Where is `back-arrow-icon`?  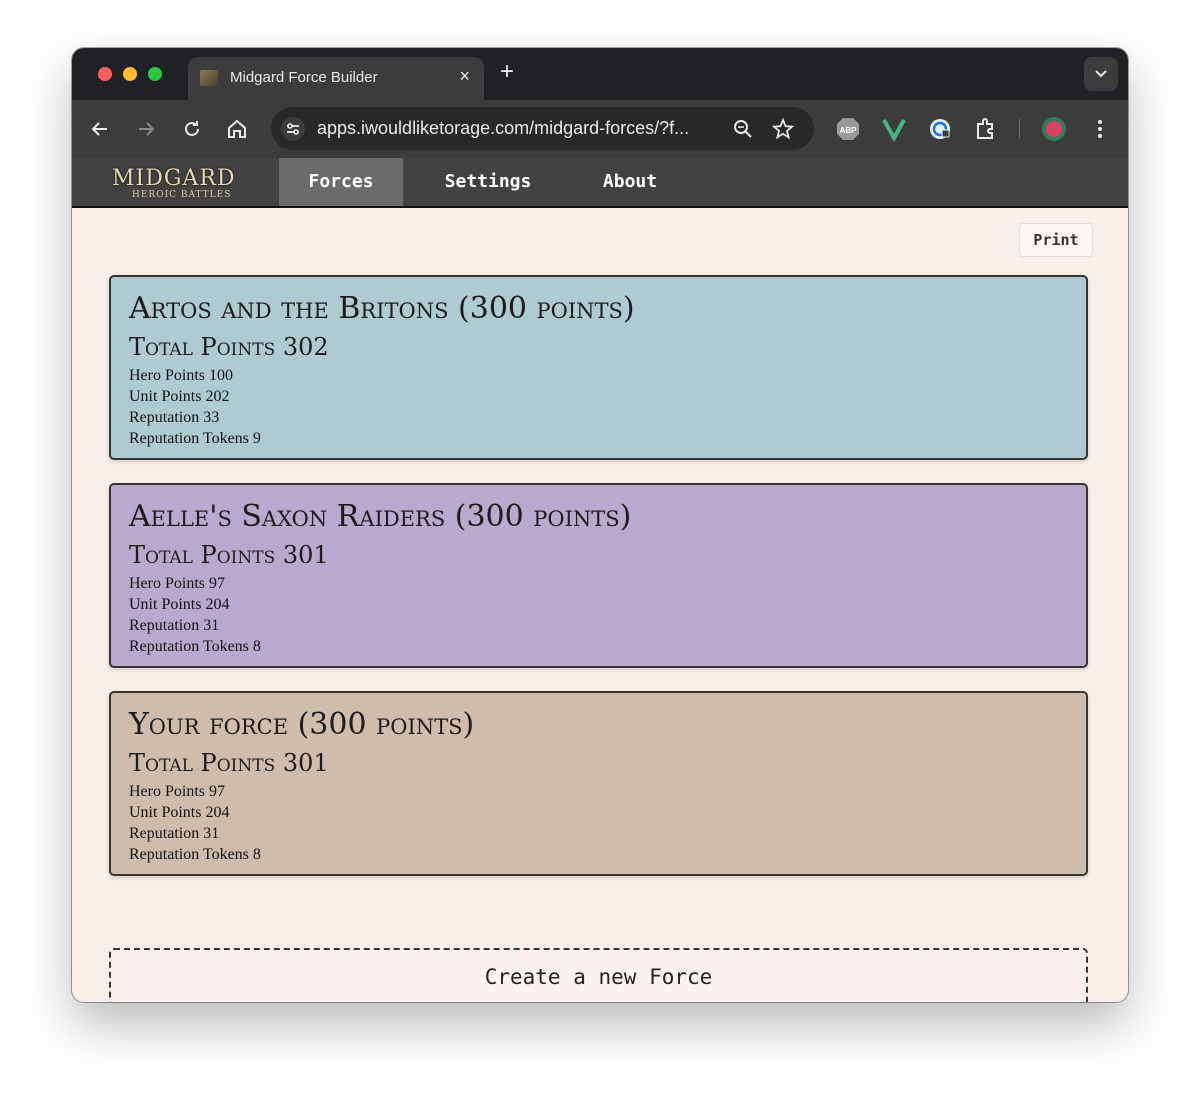
back-arrow-icon is located at coordinates (100, 129).